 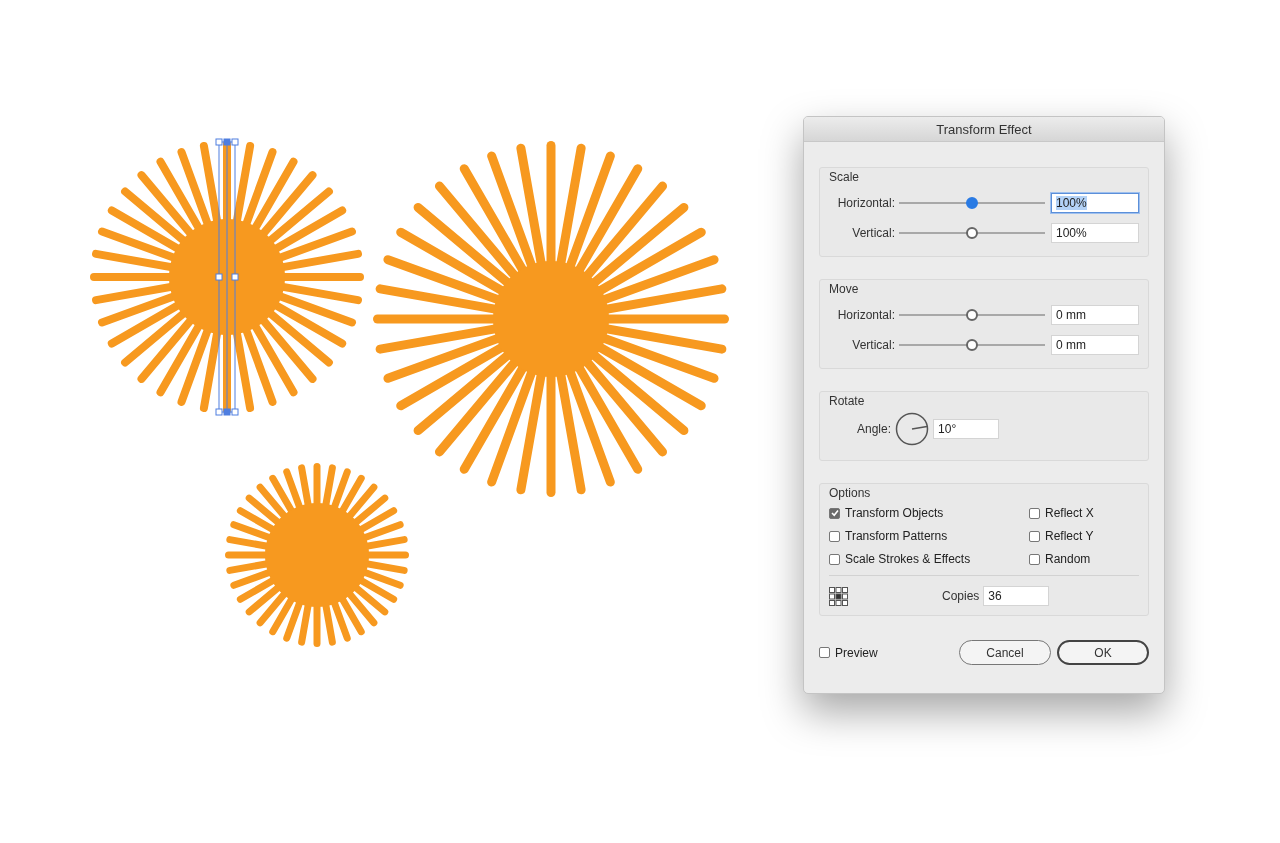 What do you see at coordinates (1068, 559) in the screenshot?
I see `checkbox-label: Random` at bounding box center [1068, 559].